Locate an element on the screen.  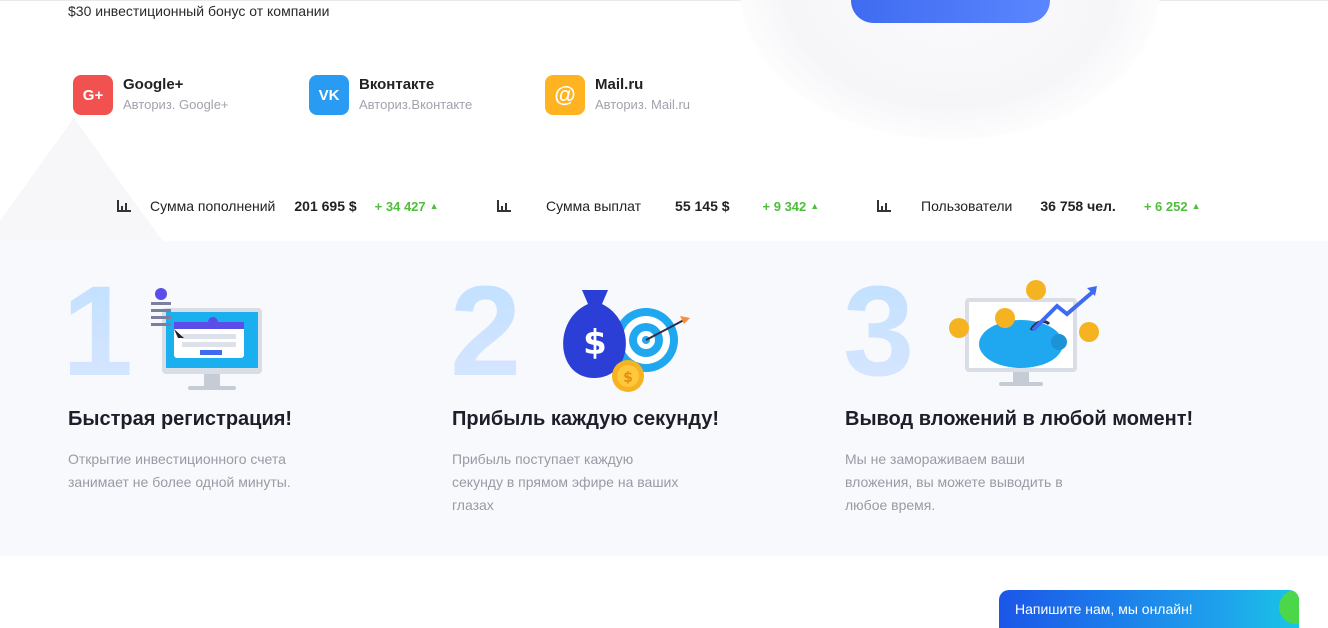
google-plus-icon: G+ is located at coordinates (93, 95).